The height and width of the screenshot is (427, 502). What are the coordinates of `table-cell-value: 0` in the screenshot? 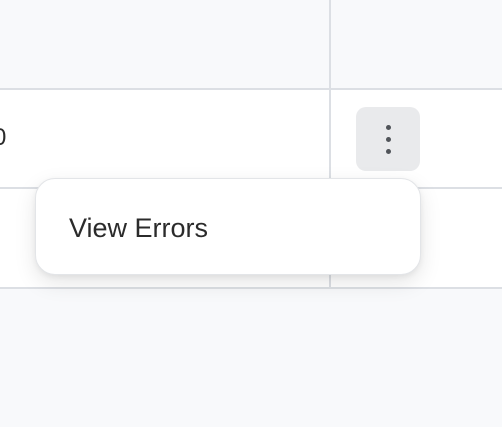 It's located at (3, 138).